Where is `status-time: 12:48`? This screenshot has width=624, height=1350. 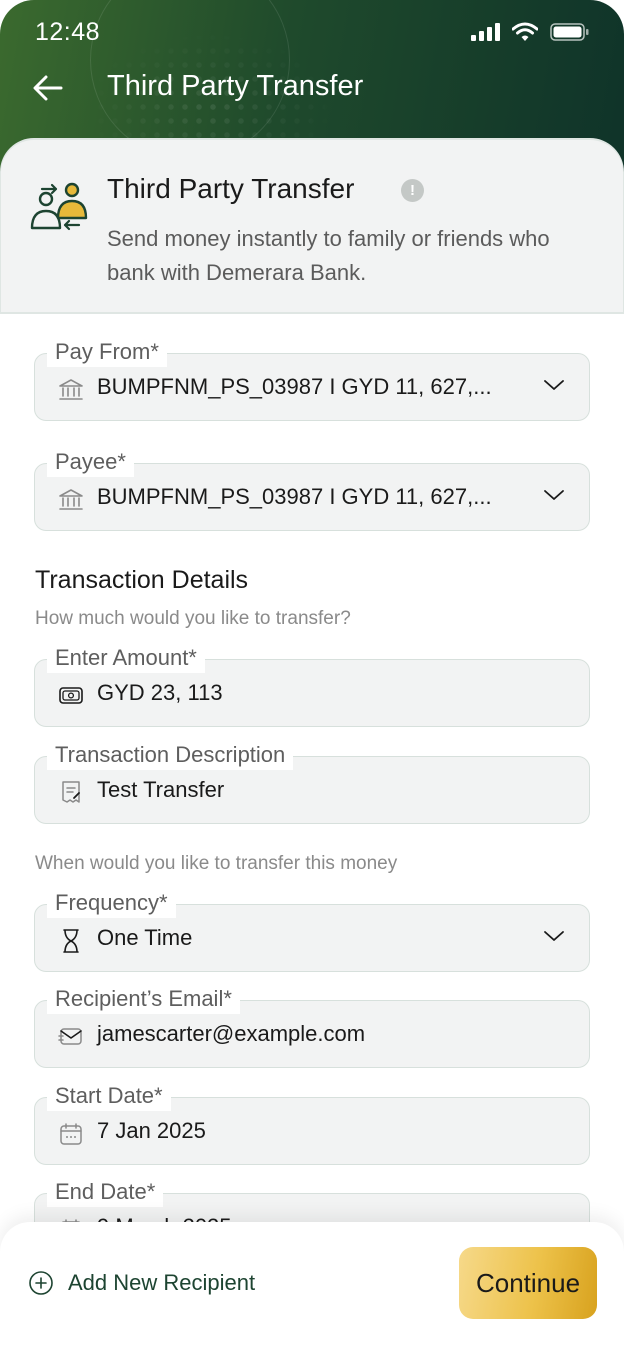
status-time: 12:48 is located at coordinates (68, 32).